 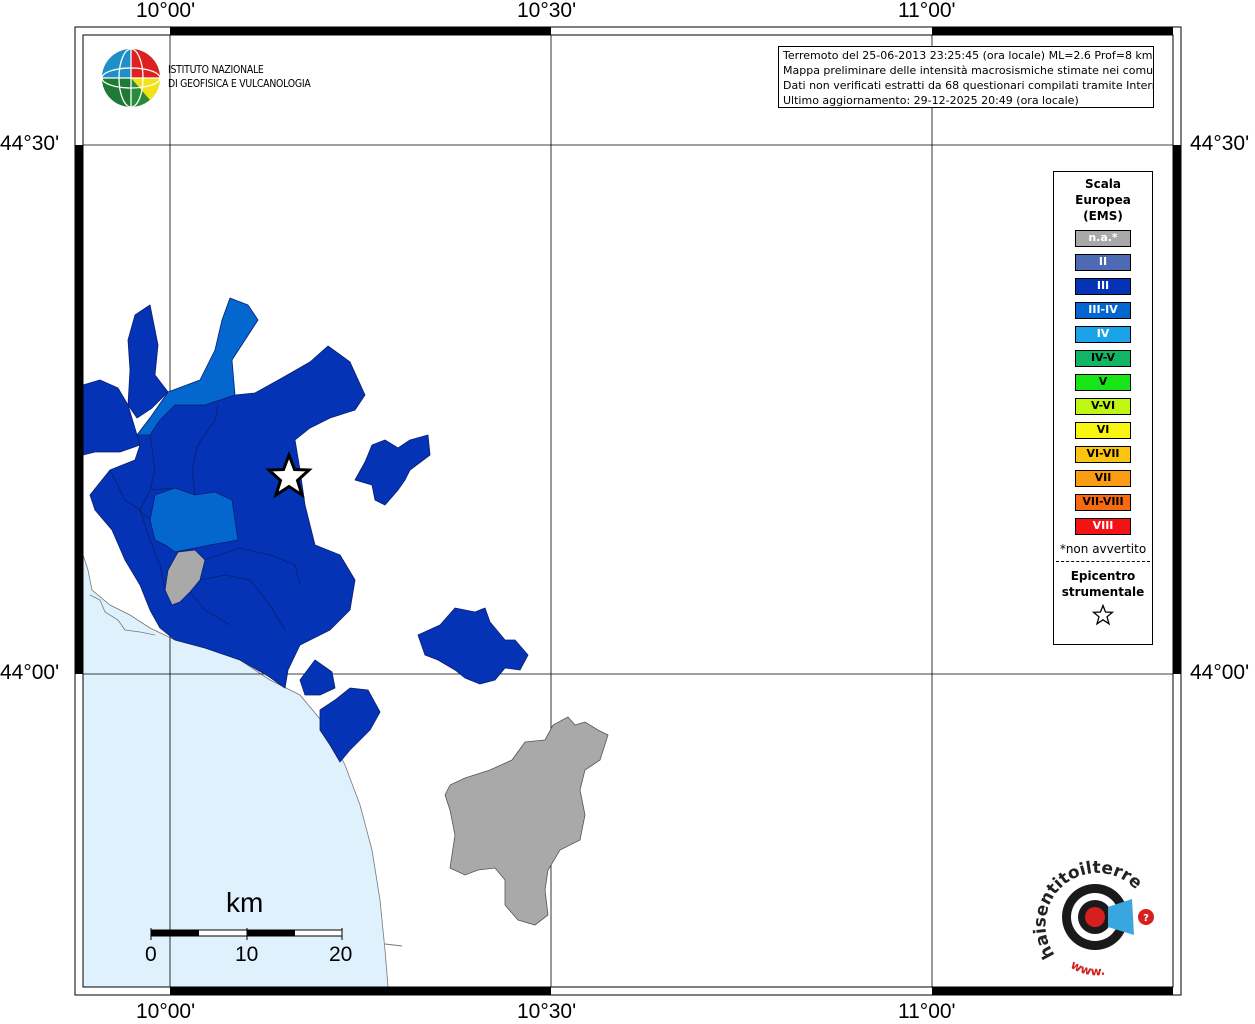 I want to click on legend-title: Scala Europea (EMS), so click(x=1103, y=200).